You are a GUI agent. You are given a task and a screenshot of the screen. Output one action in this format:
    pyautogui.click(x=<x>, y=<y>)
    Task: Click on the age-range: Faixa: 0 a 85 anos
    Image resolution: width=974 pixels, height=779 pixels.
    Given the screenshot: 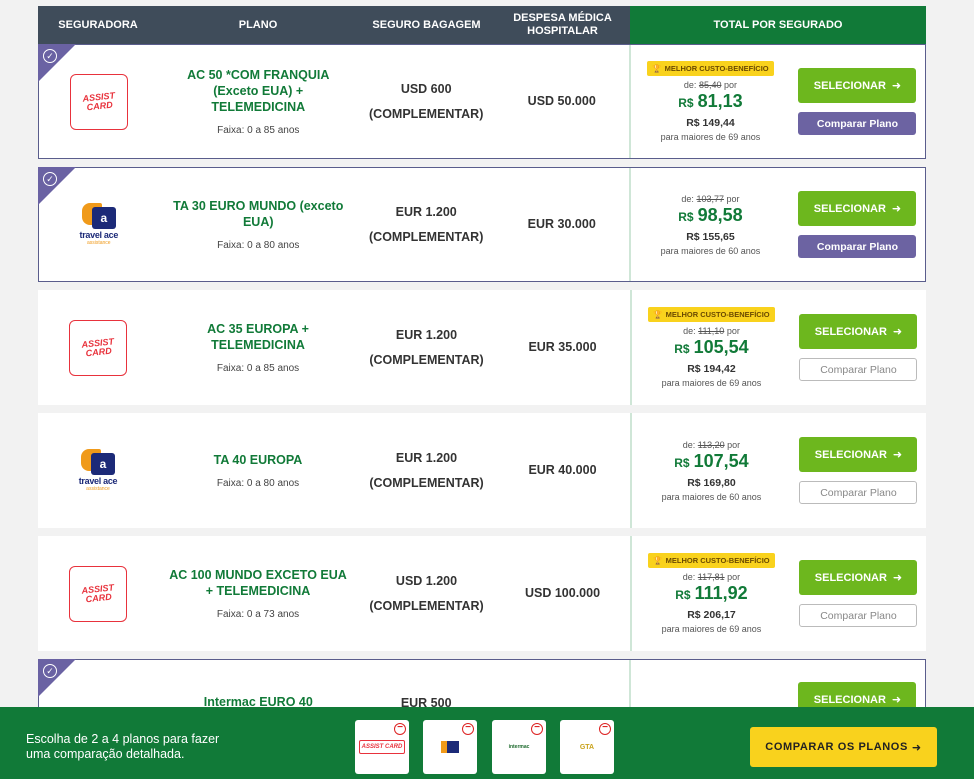 What is the action you would take?
    pyautogui.click(x=258, y=130)
    